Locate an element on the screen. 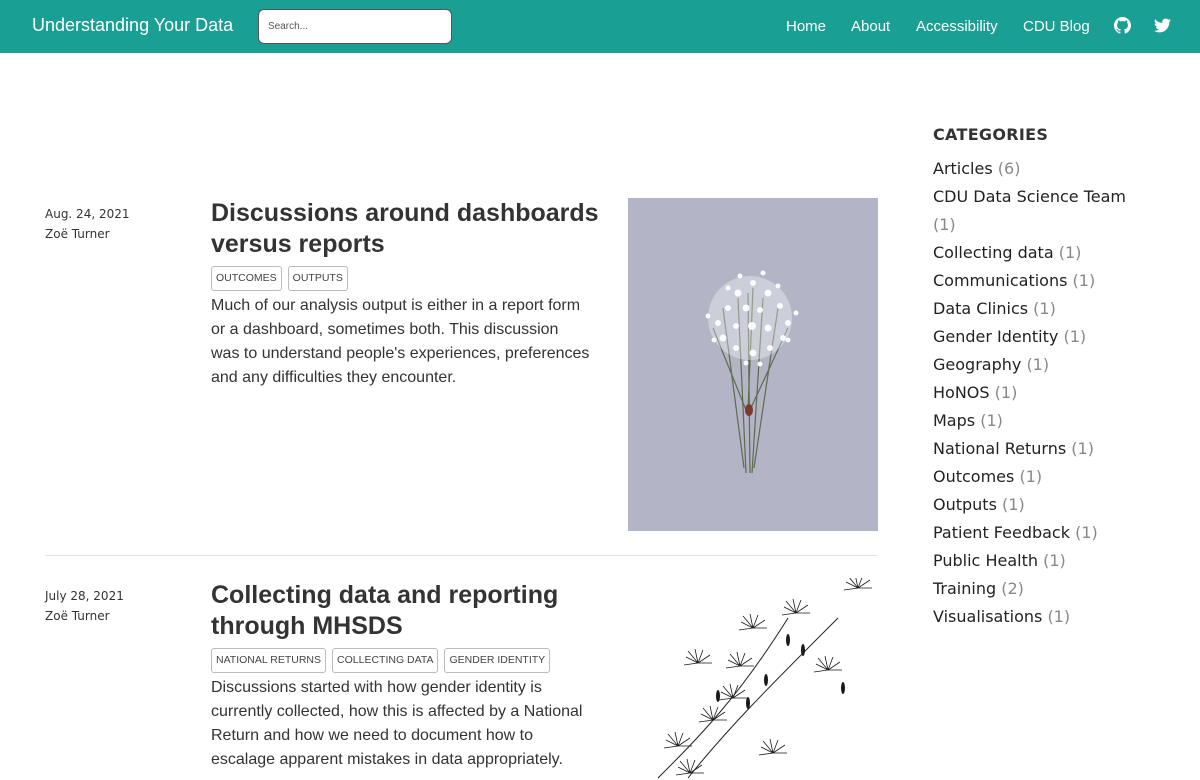  category-name: Visualisations is located at coordinates (988, 616).